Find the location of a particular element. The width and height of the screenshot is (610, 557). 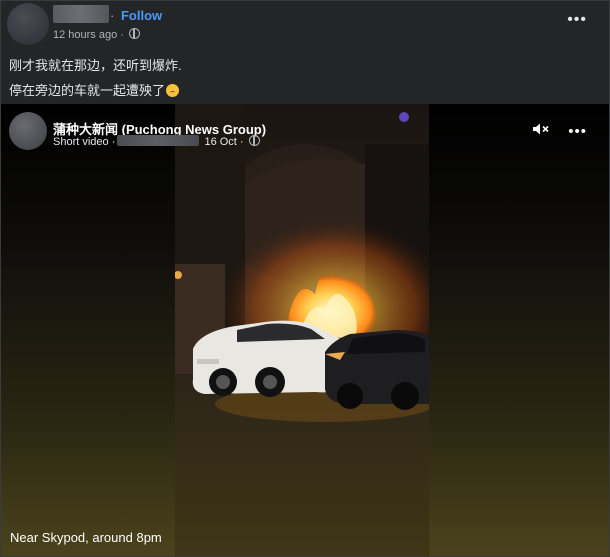

post-timestamp: 12 hours ago · is located at coordinates (97, 34).